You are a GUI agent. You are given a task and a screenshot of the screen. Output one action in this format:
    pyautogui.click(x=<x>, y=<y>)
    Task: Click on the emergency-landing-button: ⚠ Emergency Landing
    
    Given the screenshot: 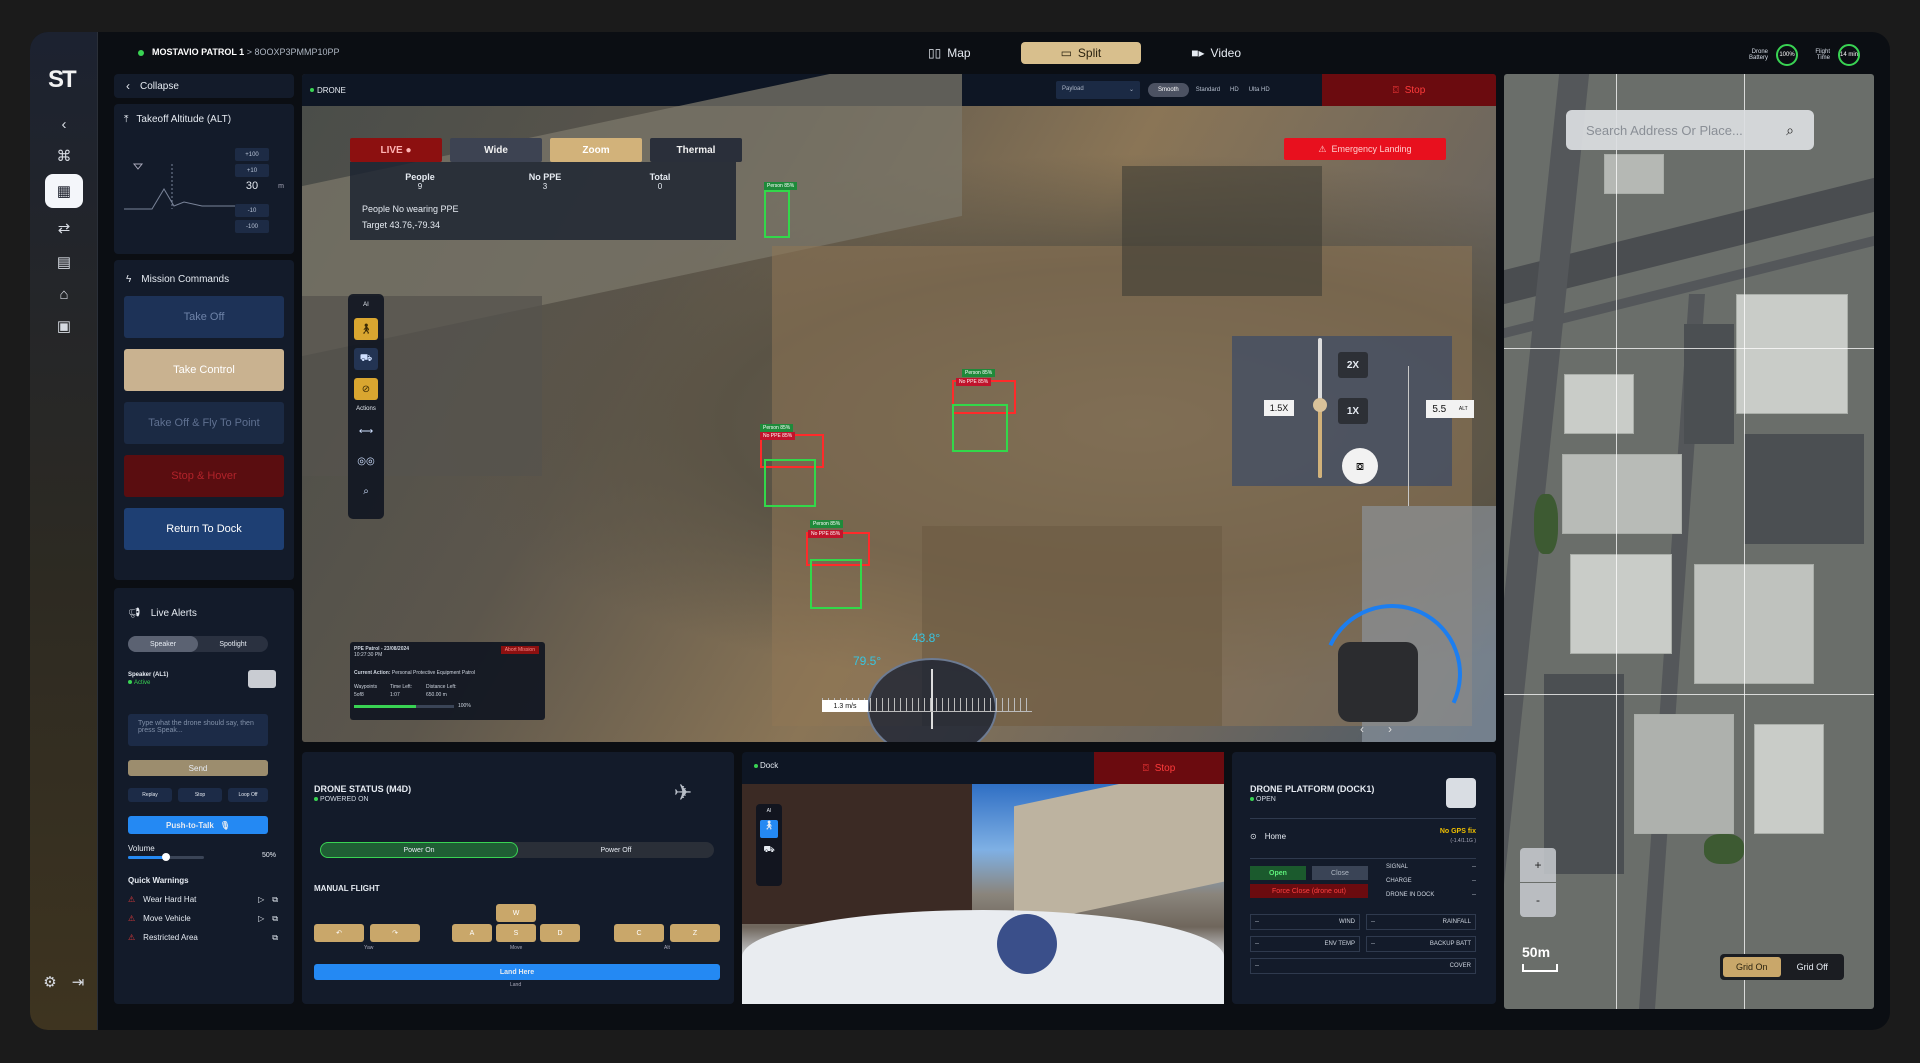 What is the action you would take?
    pyautogui.click(x=1365, y=149)
    